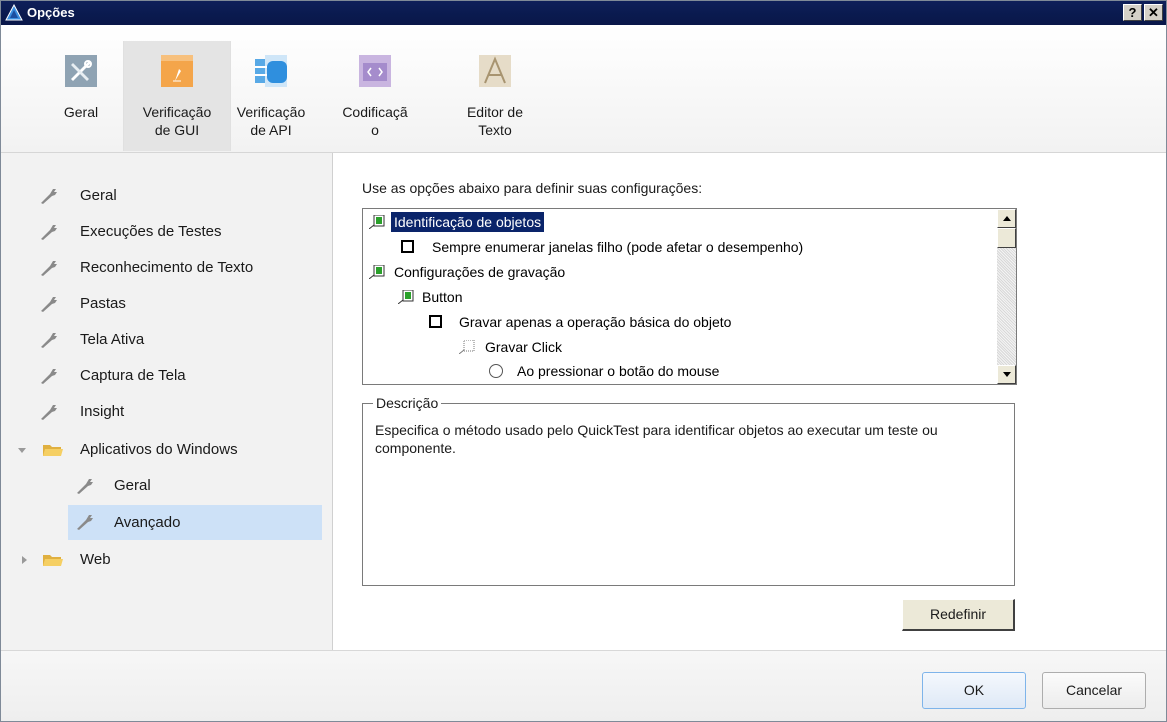 This screenshot has width=1167, height=722. Describe the element at coordinates (618, 371) in the screenshot. I see `option-label: Ao pressionar o botão do mouse` at that location.